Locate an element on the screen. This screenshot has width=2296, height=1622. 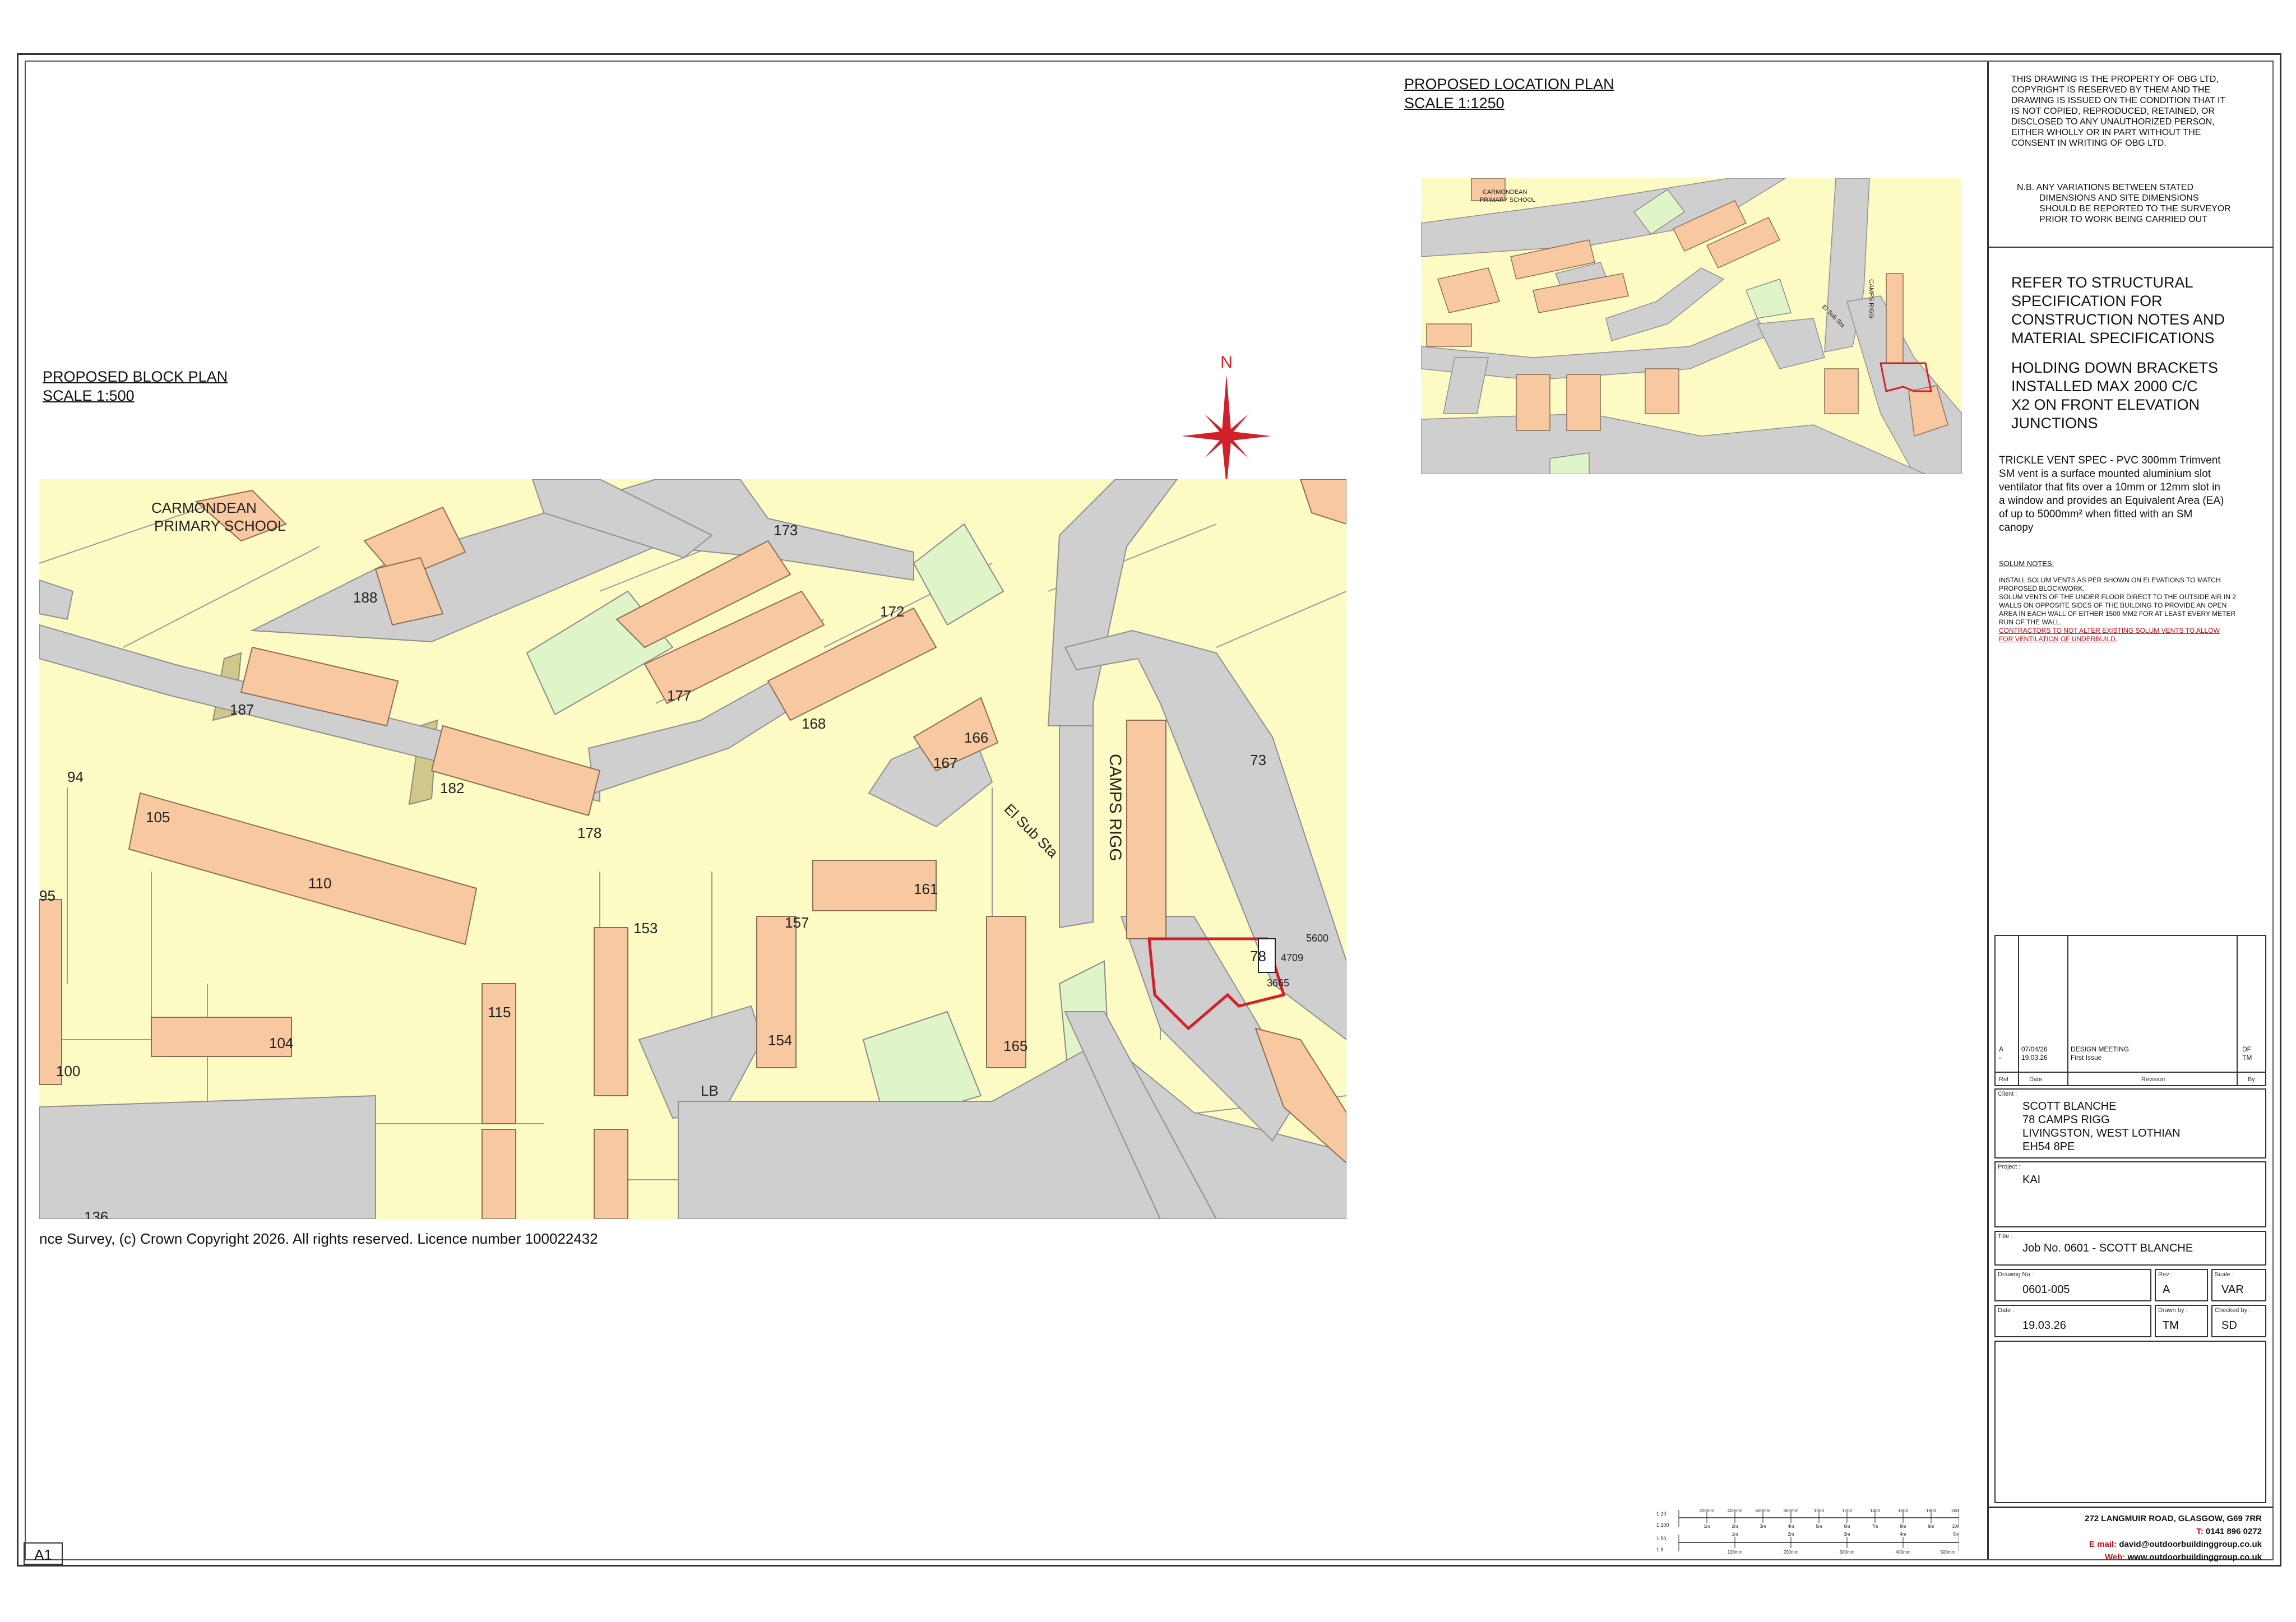
svg-text: 1:20 is located at coordinates (1661, 1514).